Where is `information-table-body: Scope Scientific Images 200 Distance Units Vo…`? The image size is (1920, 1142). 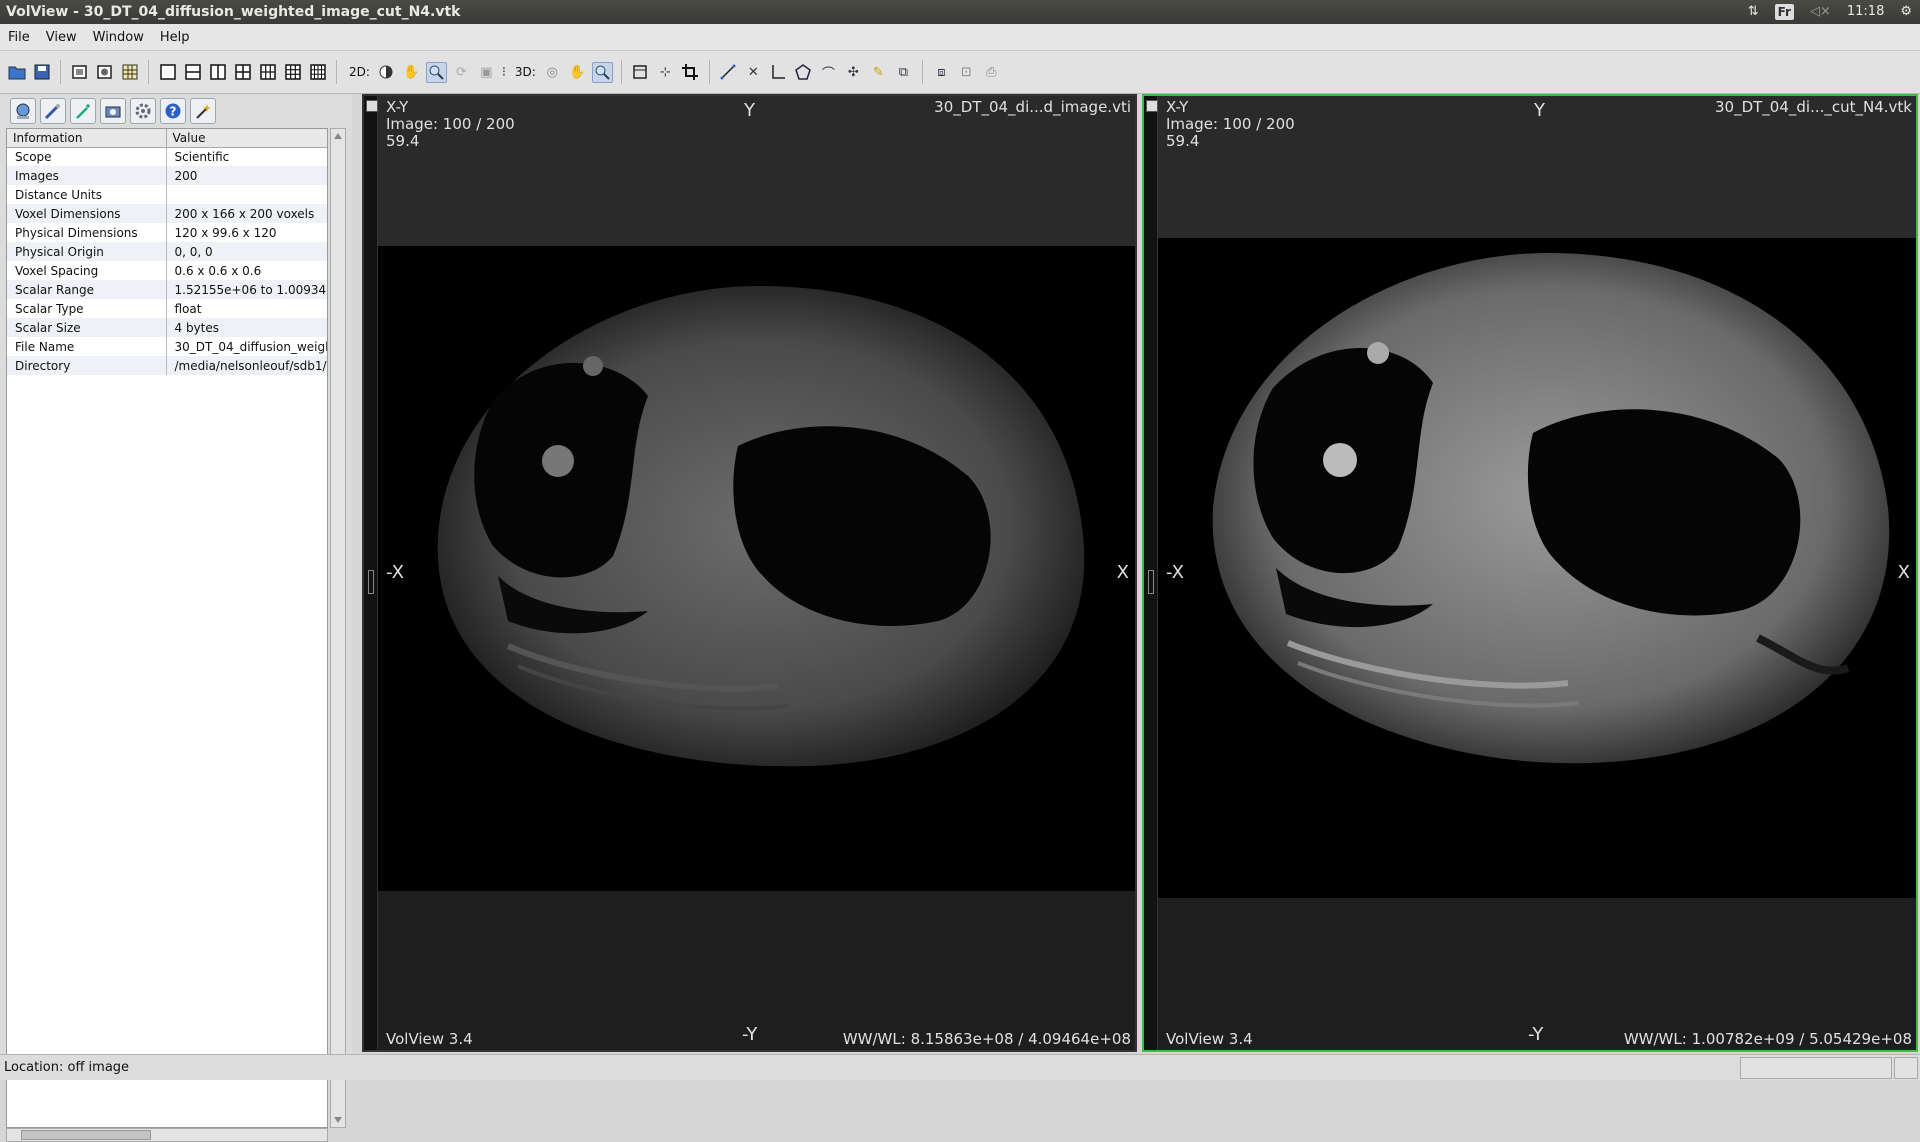
information-table-body: Scope Scientific Images 200 Distance Units Vo… is located at coordinates (167, 261).